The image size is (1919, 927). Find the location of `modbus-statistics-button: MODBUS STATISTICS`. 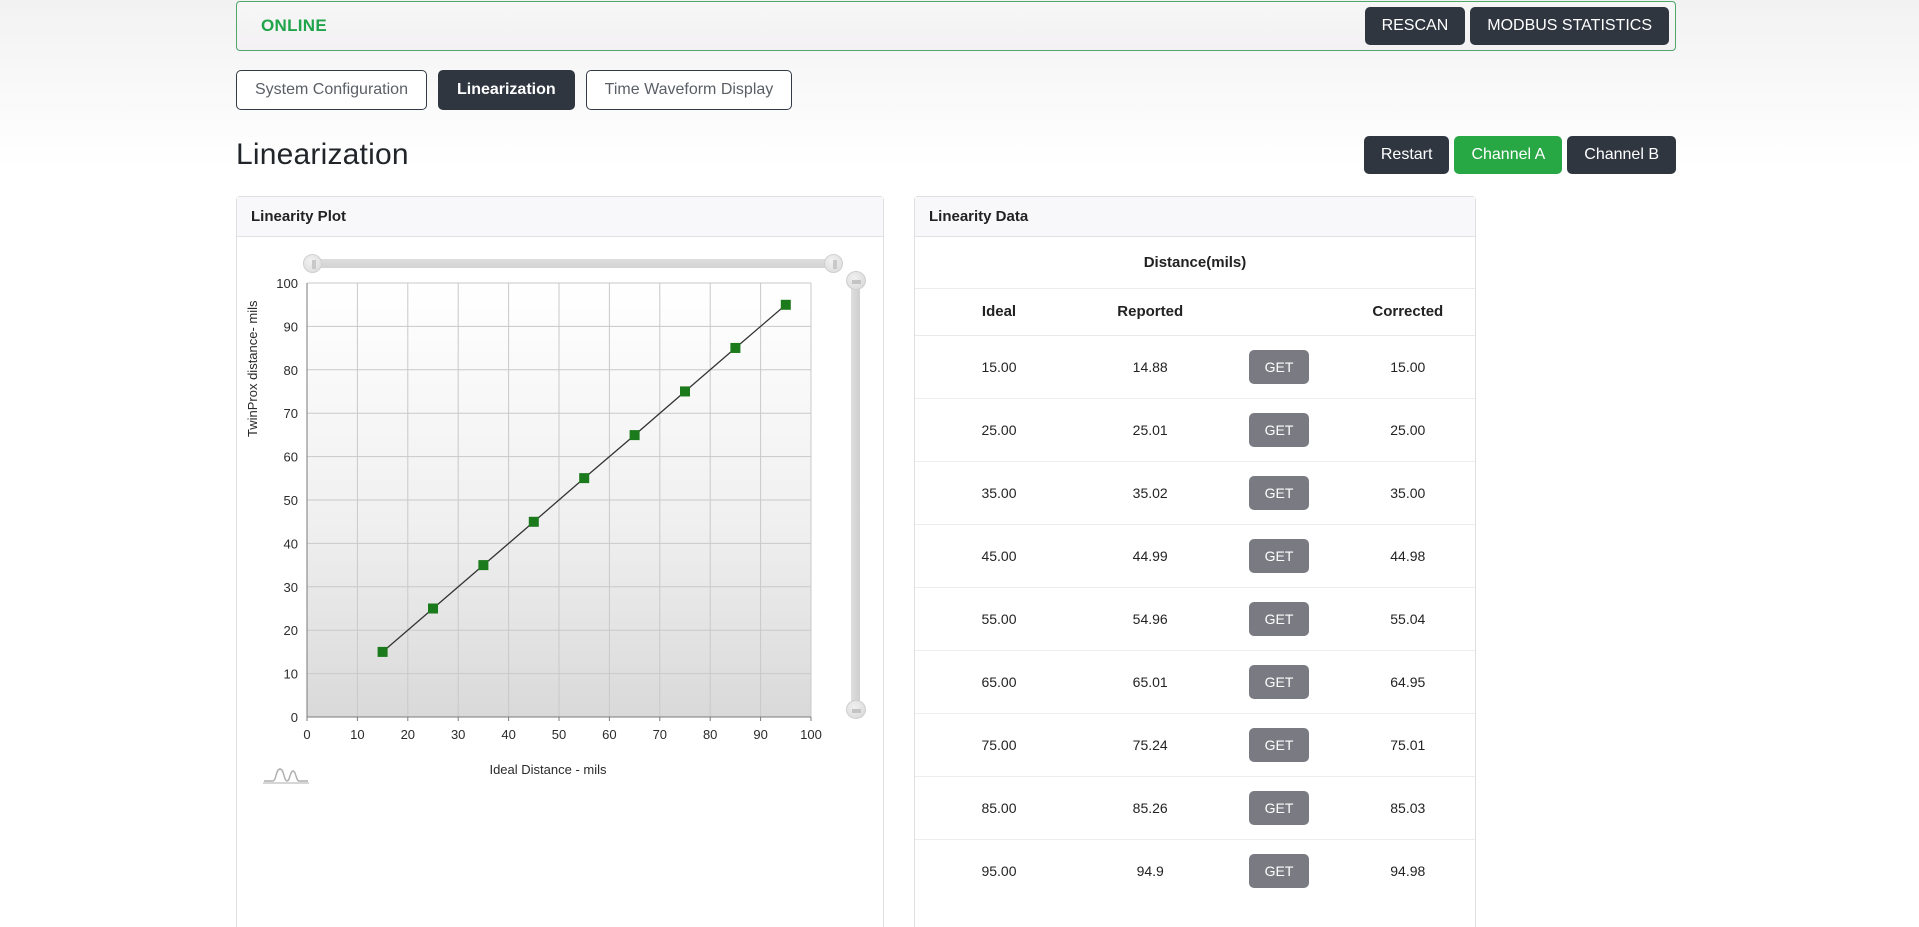

modbus-statistics-button: MODBUS STATISTICS is located at coordinates (1569, 26).